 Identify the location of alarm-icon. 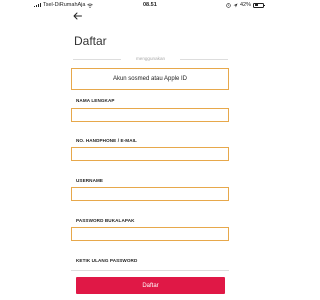
(228, 5).